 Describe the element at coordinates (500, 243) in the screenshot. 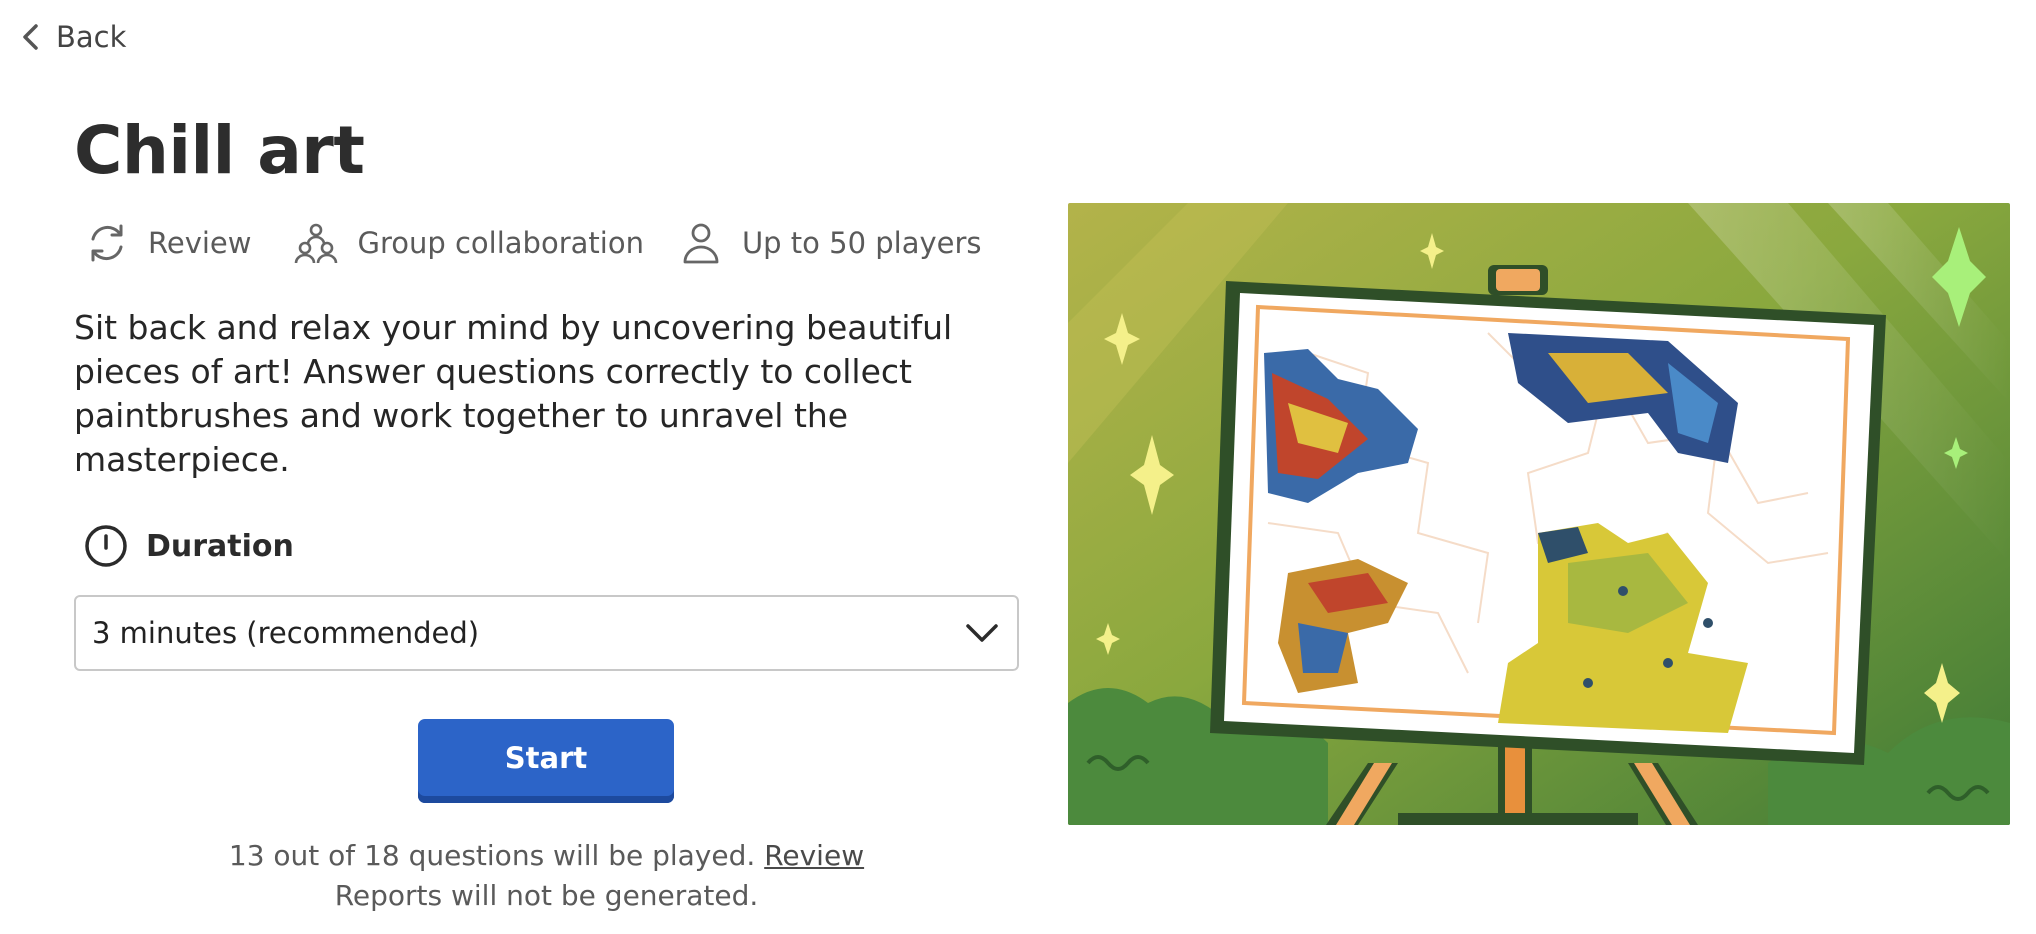

I see `meta-group-label: Group collaboration` at that location.